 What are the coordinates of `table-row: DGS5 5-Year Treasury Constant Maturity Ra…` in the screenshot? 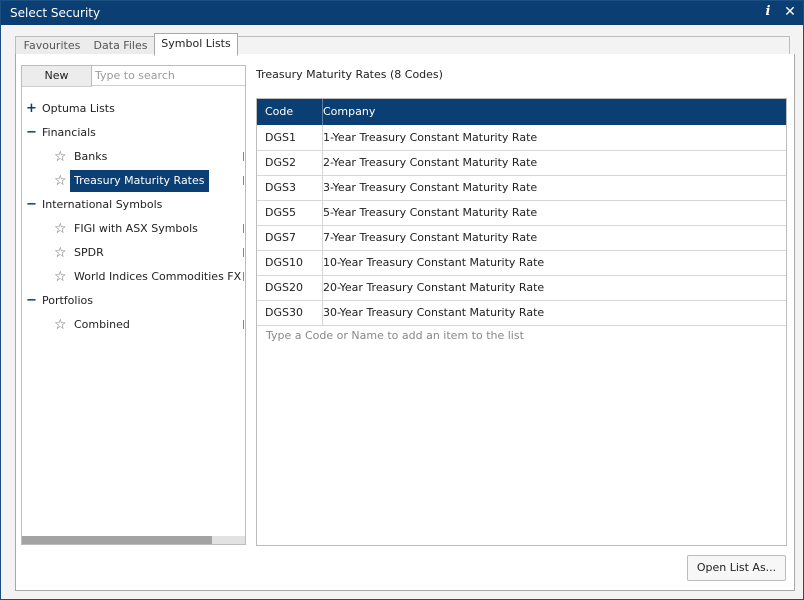 It's located at (521, 213).